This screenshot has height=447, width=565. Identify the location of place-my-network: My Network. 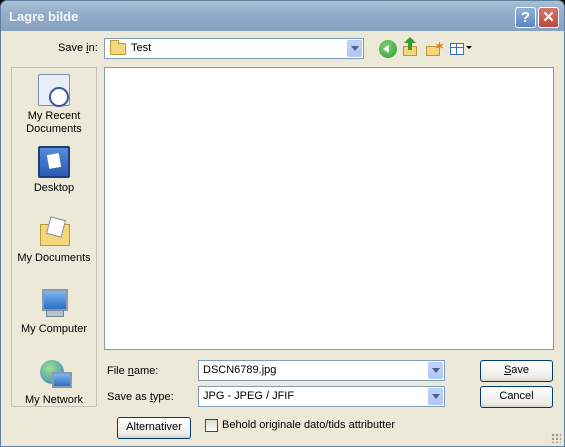
(54, 382).